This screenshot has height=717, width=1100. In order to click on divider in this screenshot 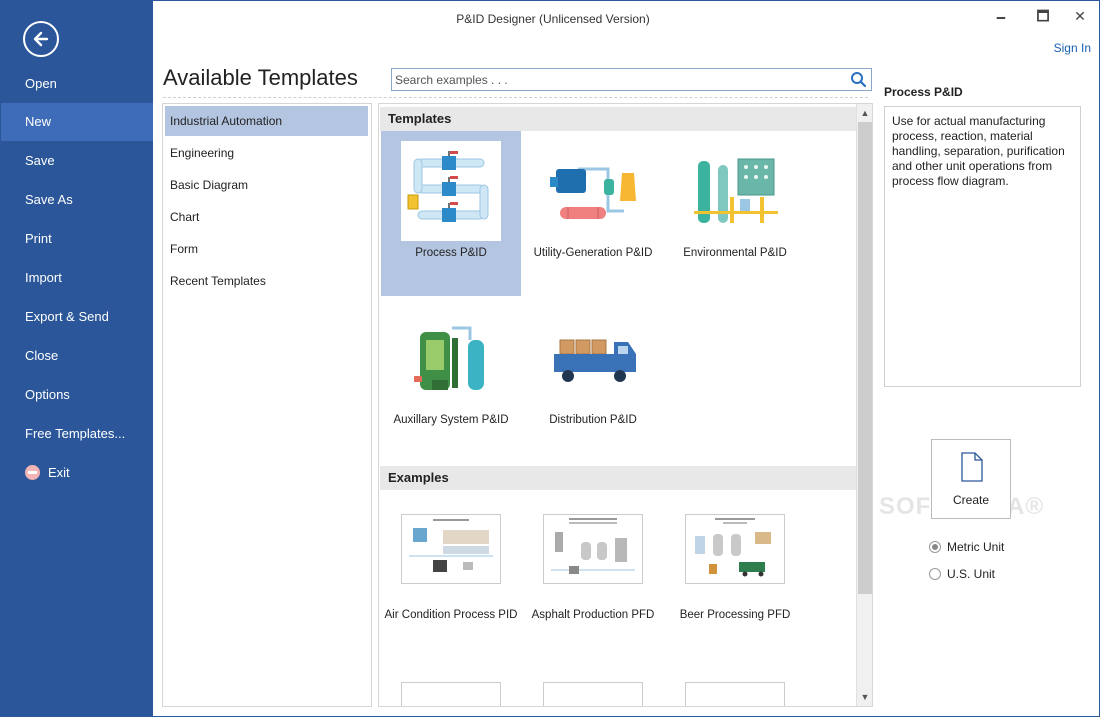, I will do `click(515, 97)`.